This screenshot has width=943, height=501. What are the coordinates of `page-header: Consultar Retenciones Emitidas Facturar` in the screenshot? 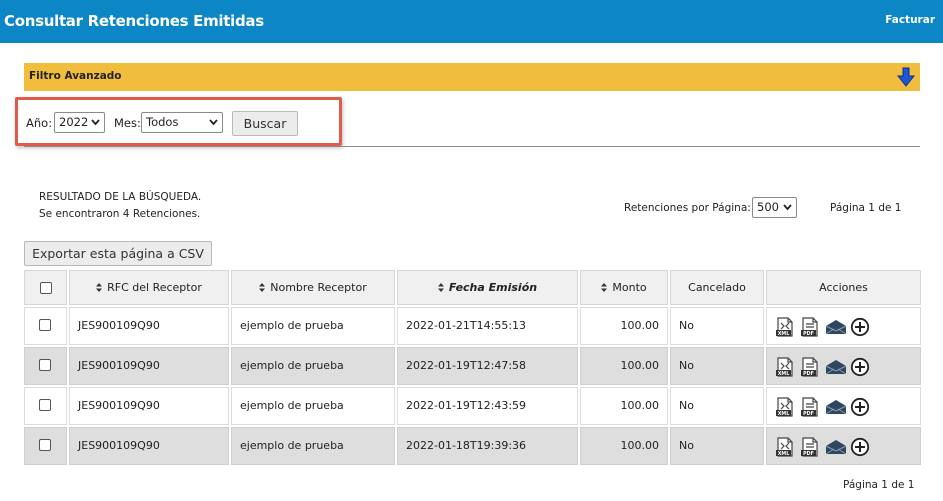 It's located at (471, 21).